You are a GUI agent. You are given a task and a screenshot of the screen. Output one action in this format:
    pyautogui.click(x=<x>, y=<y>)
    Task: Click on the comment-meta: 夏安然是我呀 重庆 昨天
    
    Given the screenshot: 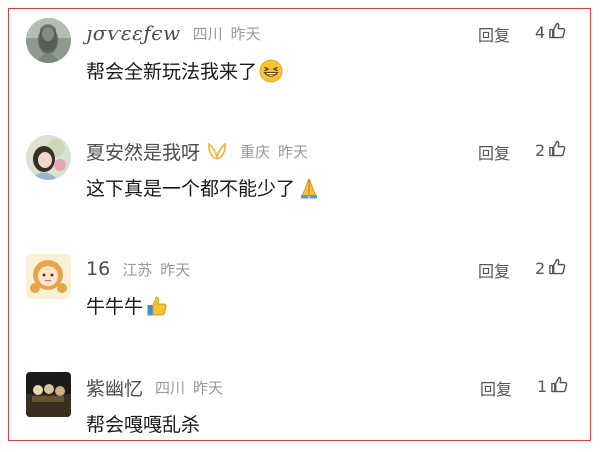 What is the action you would take?
    pyautogui.click(x=197, y=151)
    